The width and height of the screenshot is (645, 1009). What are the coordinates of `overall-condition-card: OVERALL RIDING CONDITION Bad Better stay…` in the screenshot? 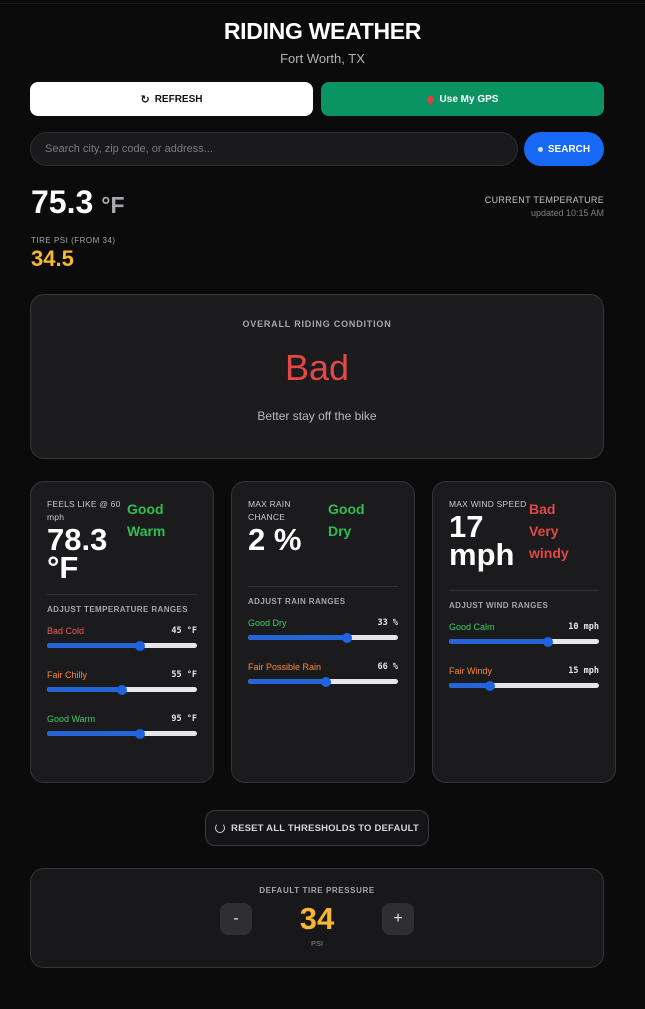 It's located at (317, 376).